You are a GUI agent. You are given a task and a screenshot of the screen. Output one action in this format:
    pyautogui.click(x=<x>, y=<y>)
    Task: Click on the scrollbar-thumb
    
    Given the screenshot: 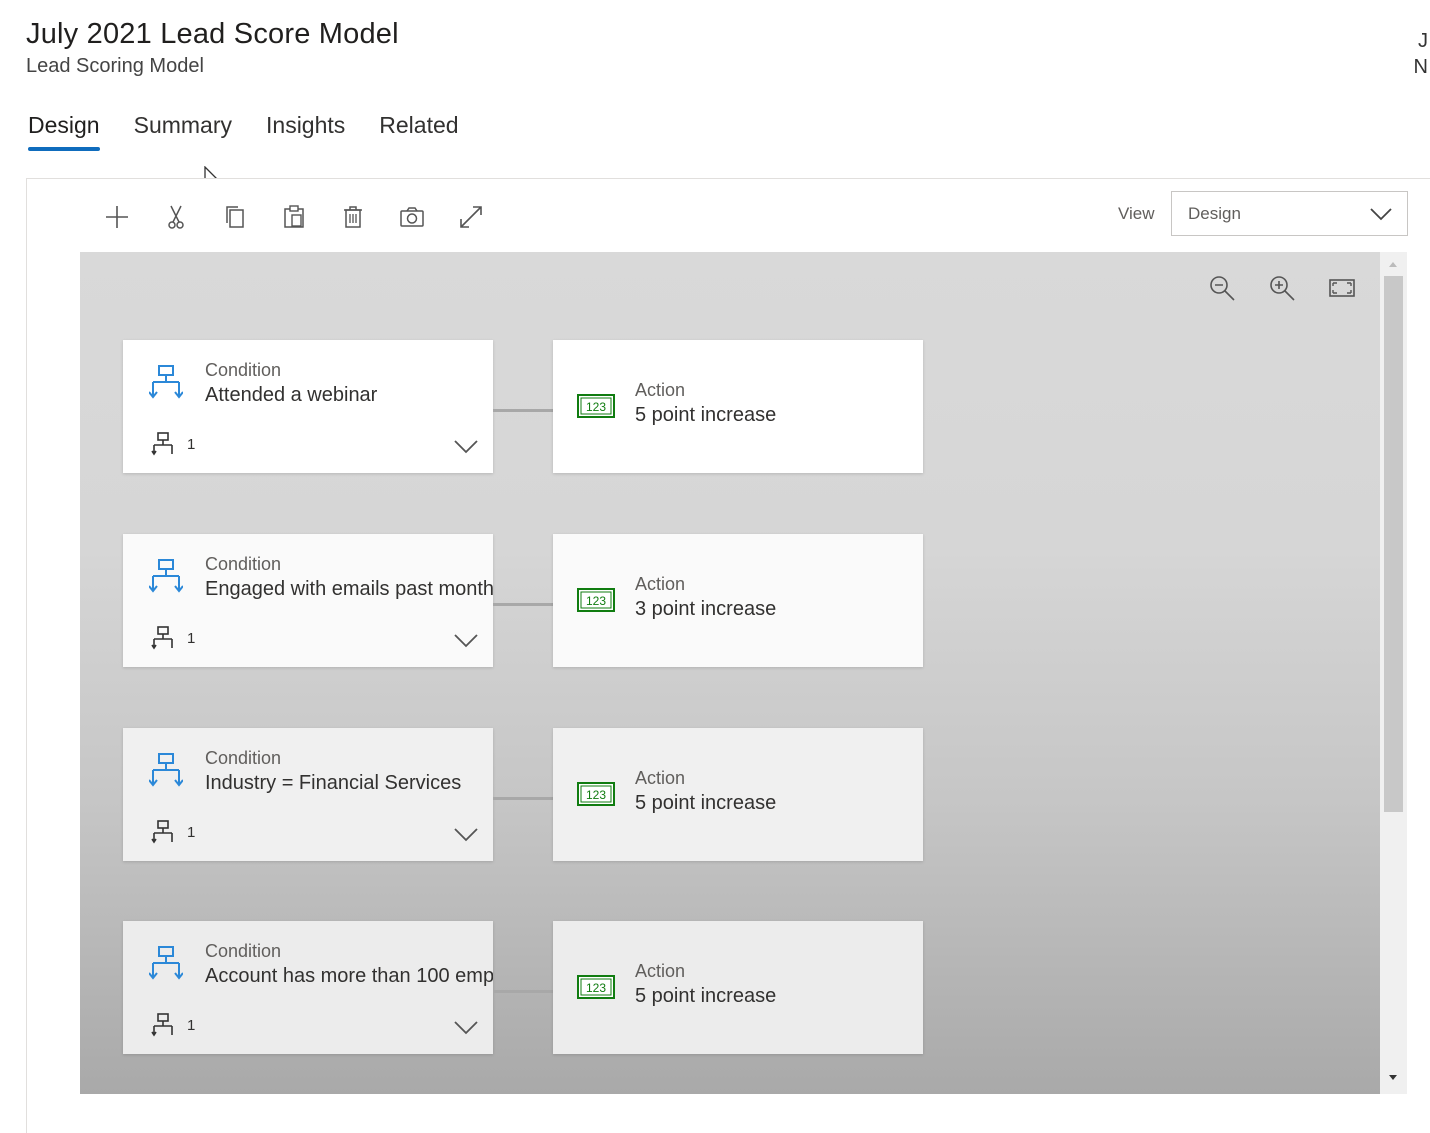 What is the action you would take?
    pyautogui.click(x=1393, y=544)
    